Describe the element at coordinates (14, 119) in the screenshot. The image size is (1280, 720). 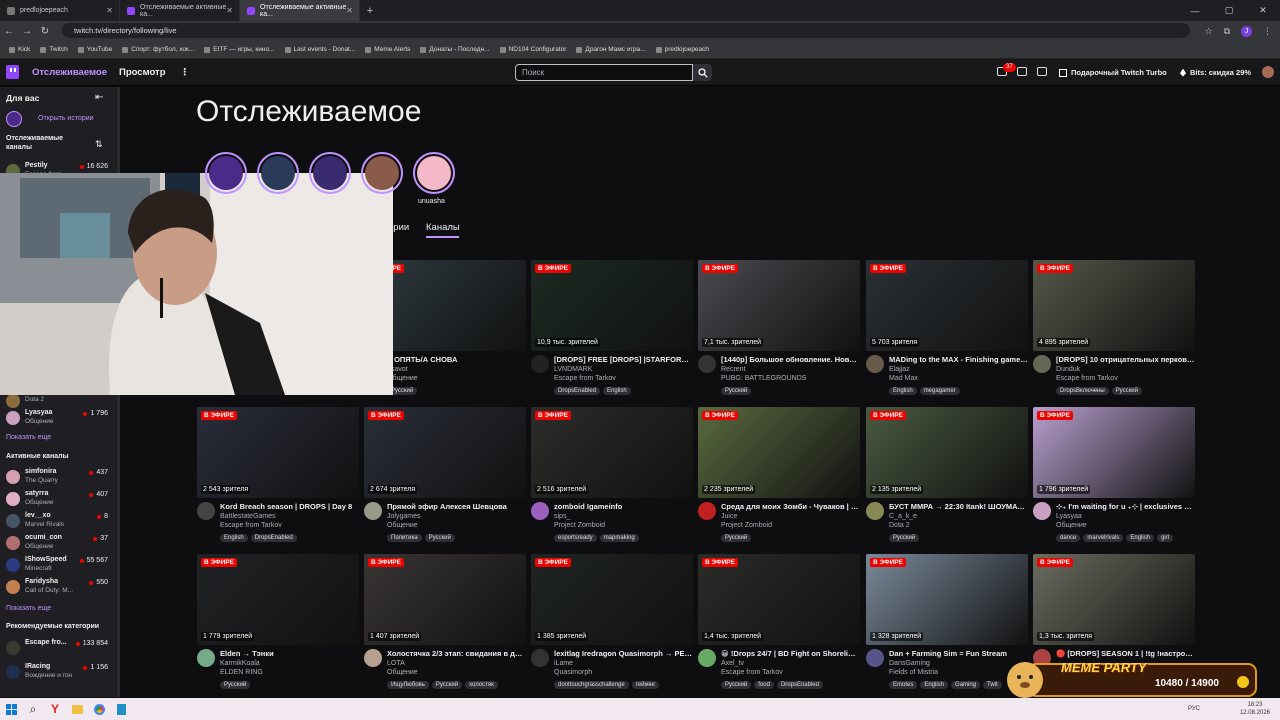
I see `stories-avatar` at that location.